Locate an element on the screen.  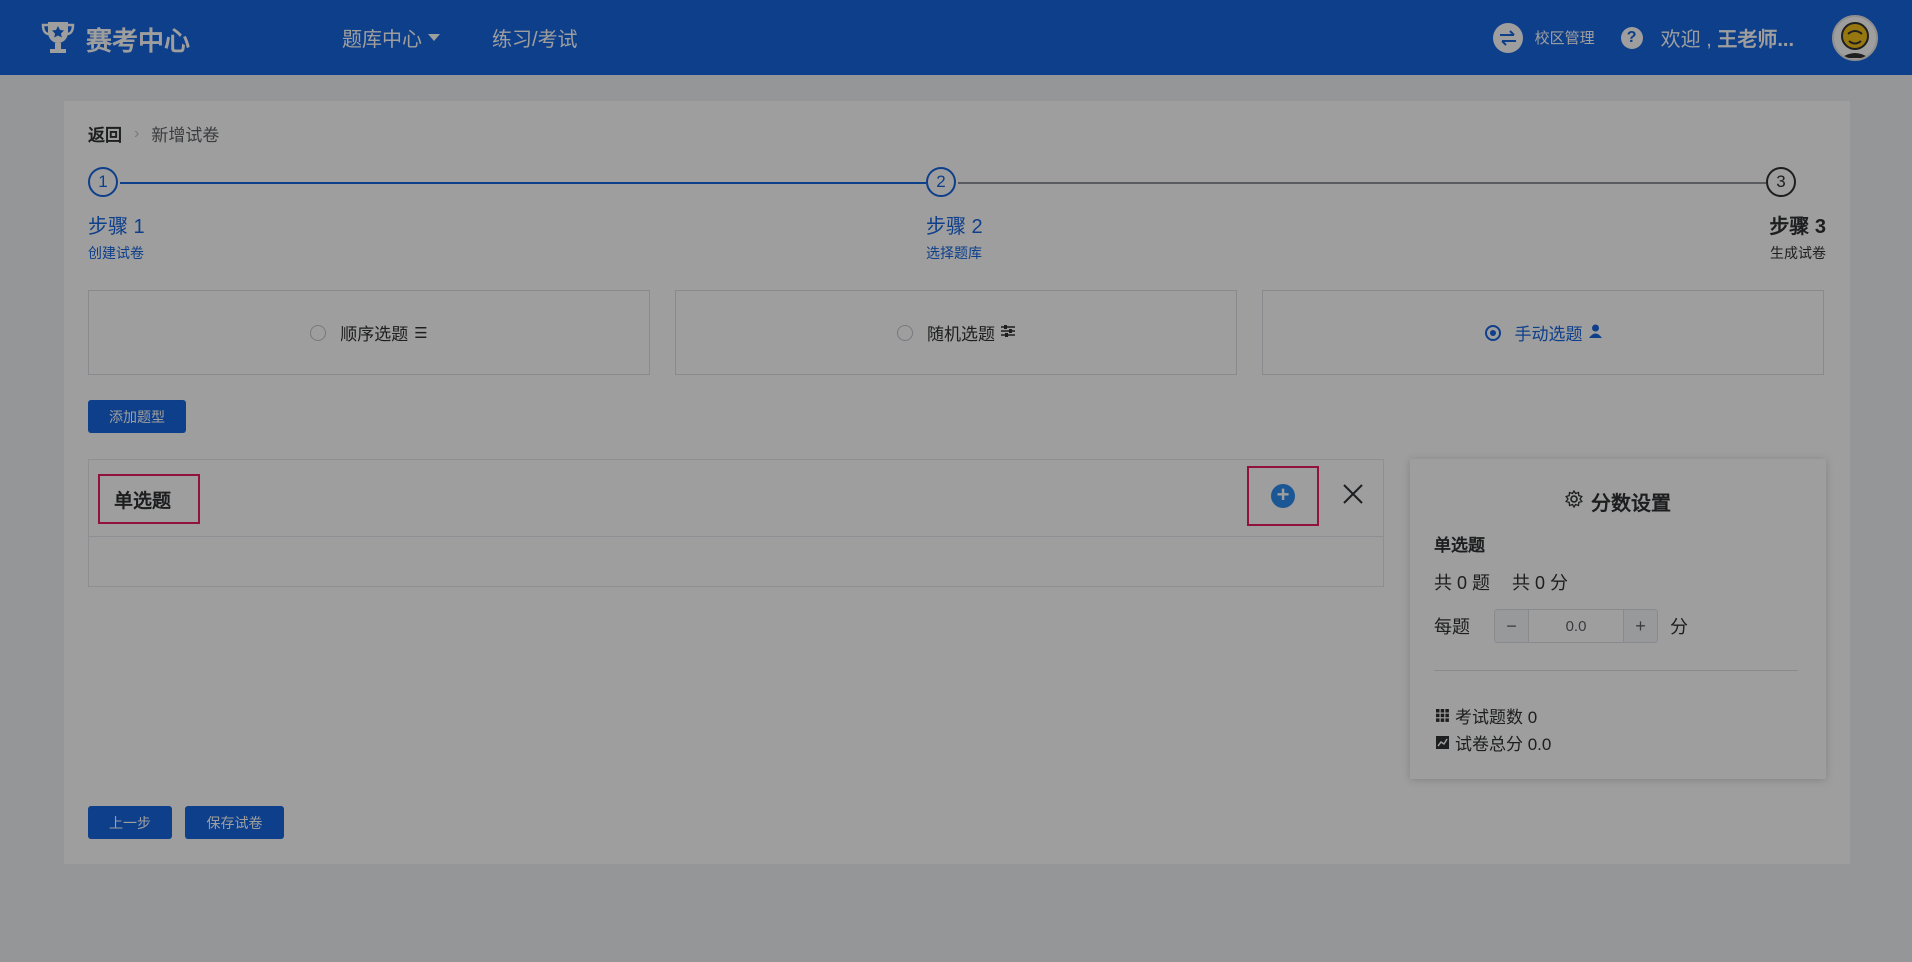
score-stepper: − 0.0 + is located at coordinates (1576, 626).